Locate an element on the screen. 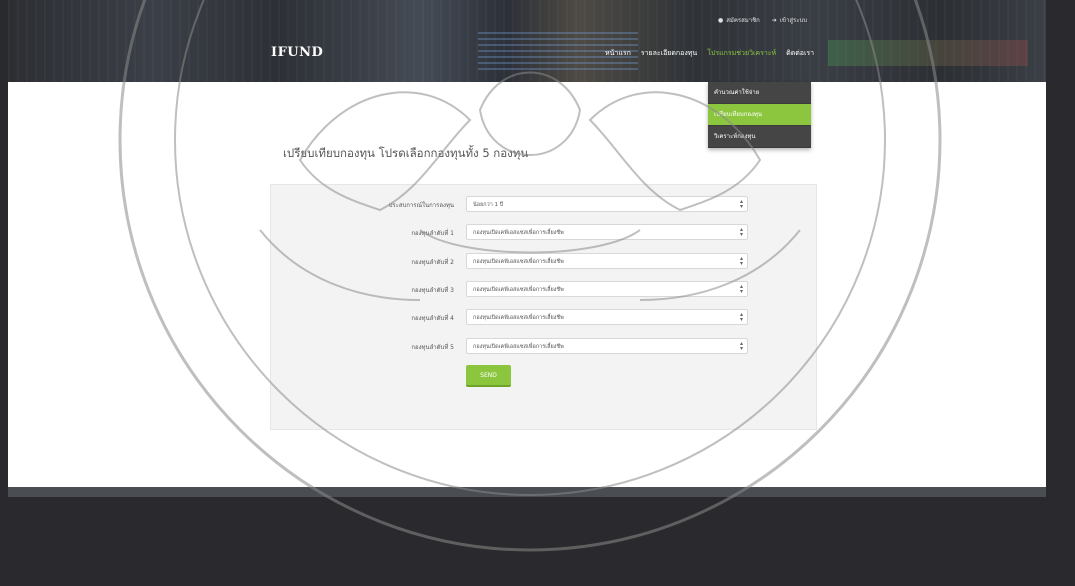  register-link: ● สมัครสมาชิก is located at coordinates (739, 20).